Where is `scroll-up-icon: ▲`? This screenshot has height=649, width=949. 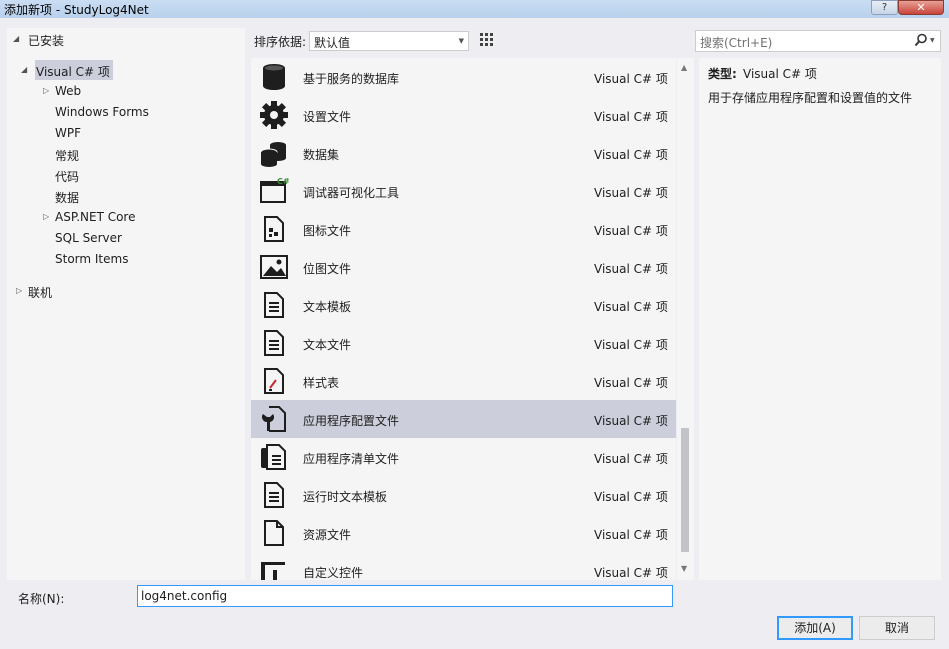
scroll-up-icon: ▲ is located at coordinates (684, 67).